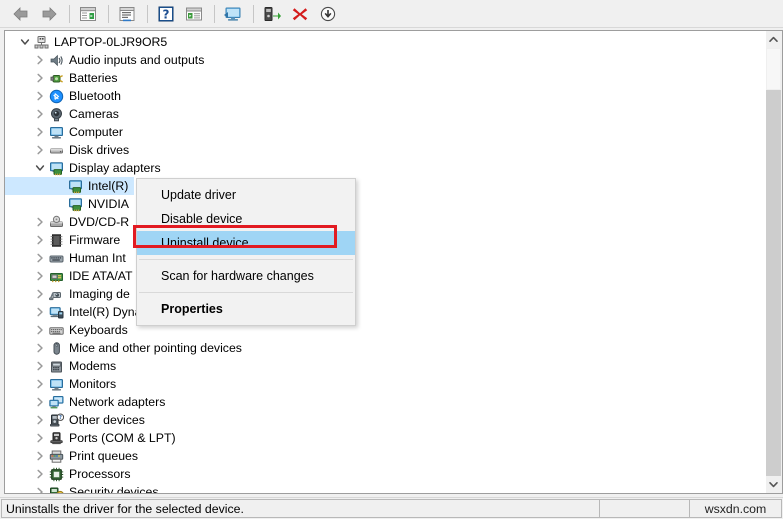 The width and height of the screenshot is (783, 519). I want to click on scrollbar-track-lower, so click(773, 283).